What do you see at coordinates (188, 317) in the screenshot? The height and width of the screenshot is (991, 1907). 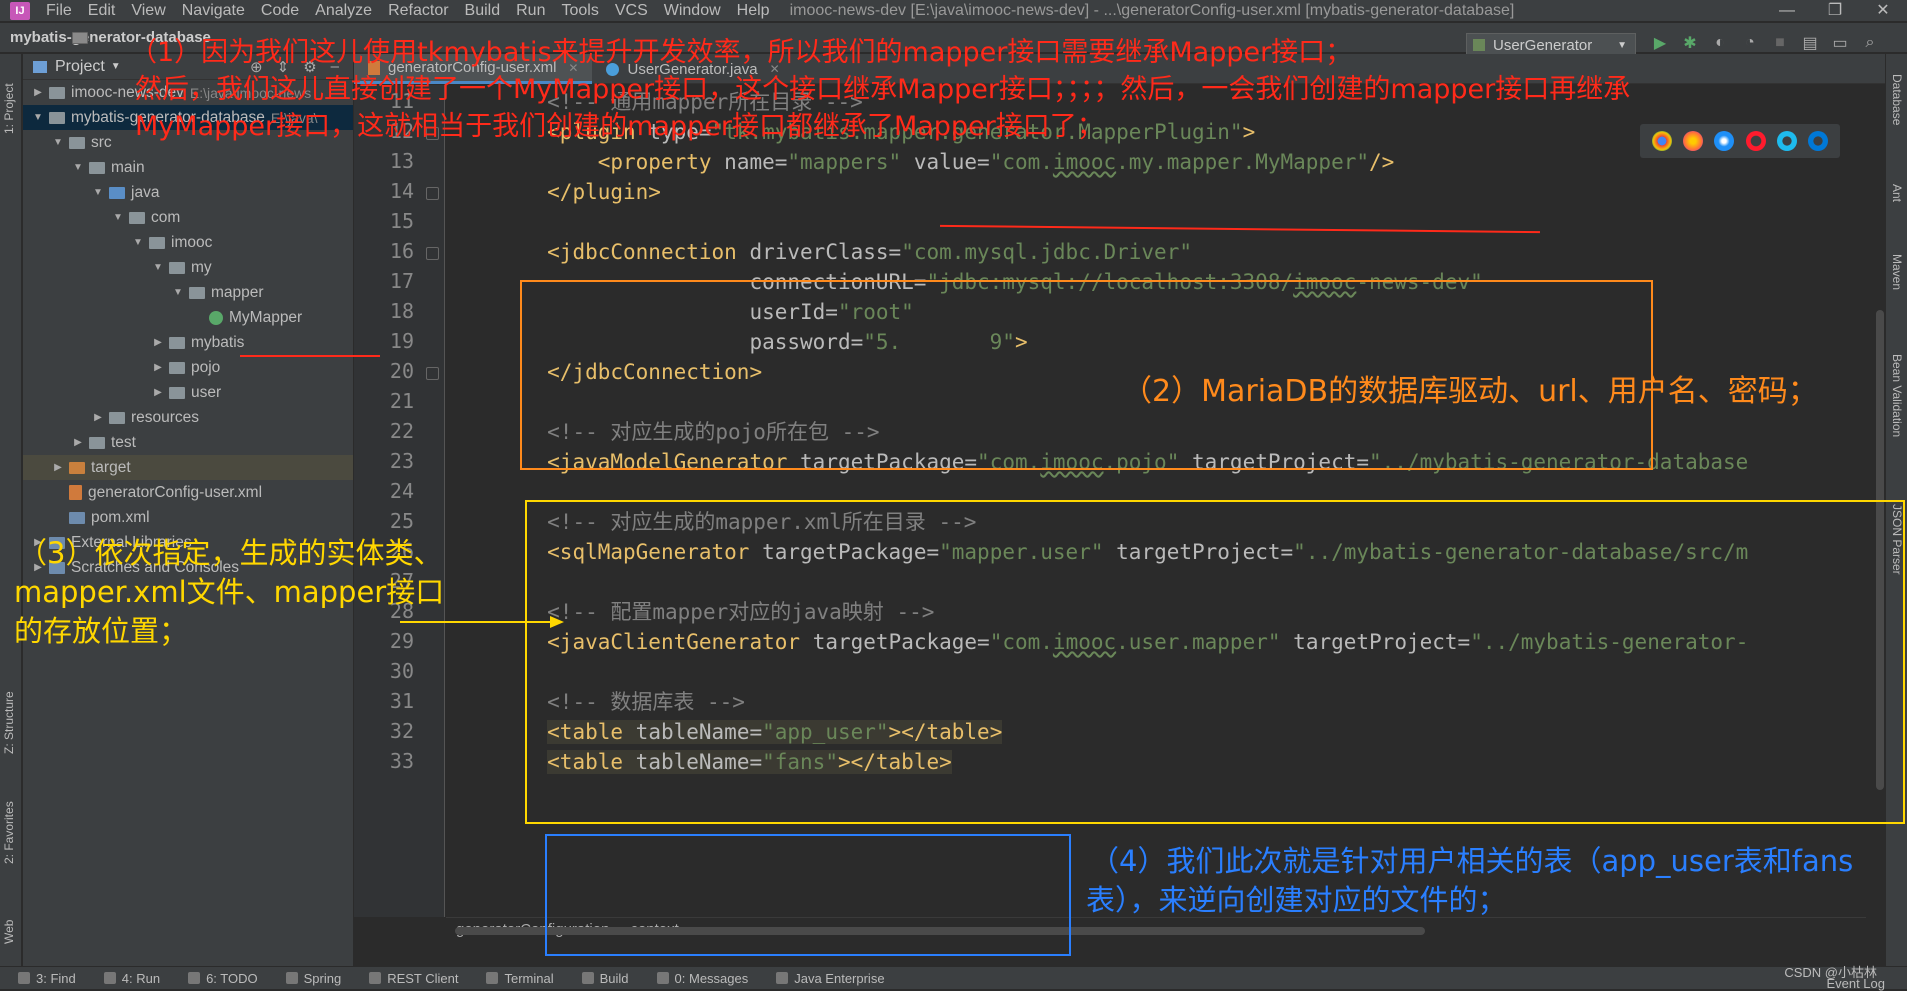 I see `tree-item: MyMapper` at bounding box center [188, 317].